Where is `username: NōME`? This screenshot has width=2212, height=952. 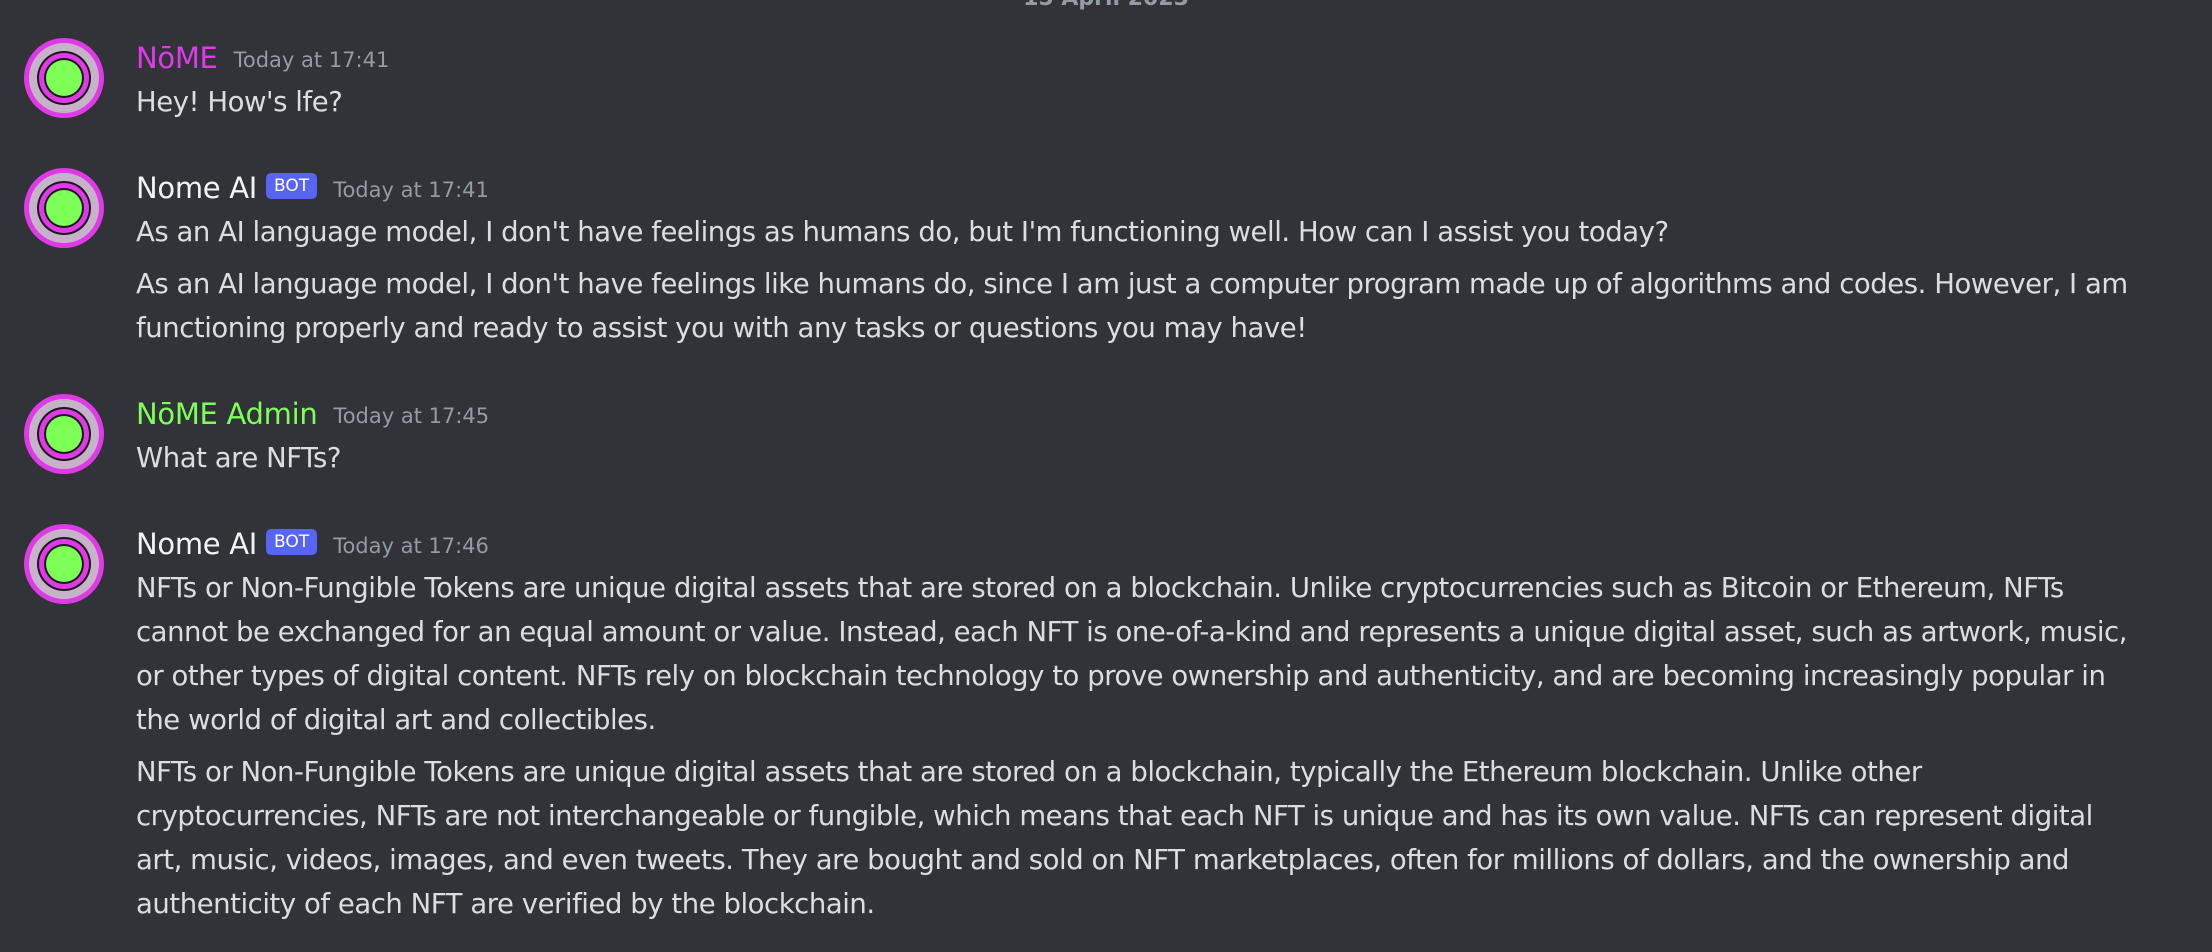 username: NōME is located at coordinates (177, 58).